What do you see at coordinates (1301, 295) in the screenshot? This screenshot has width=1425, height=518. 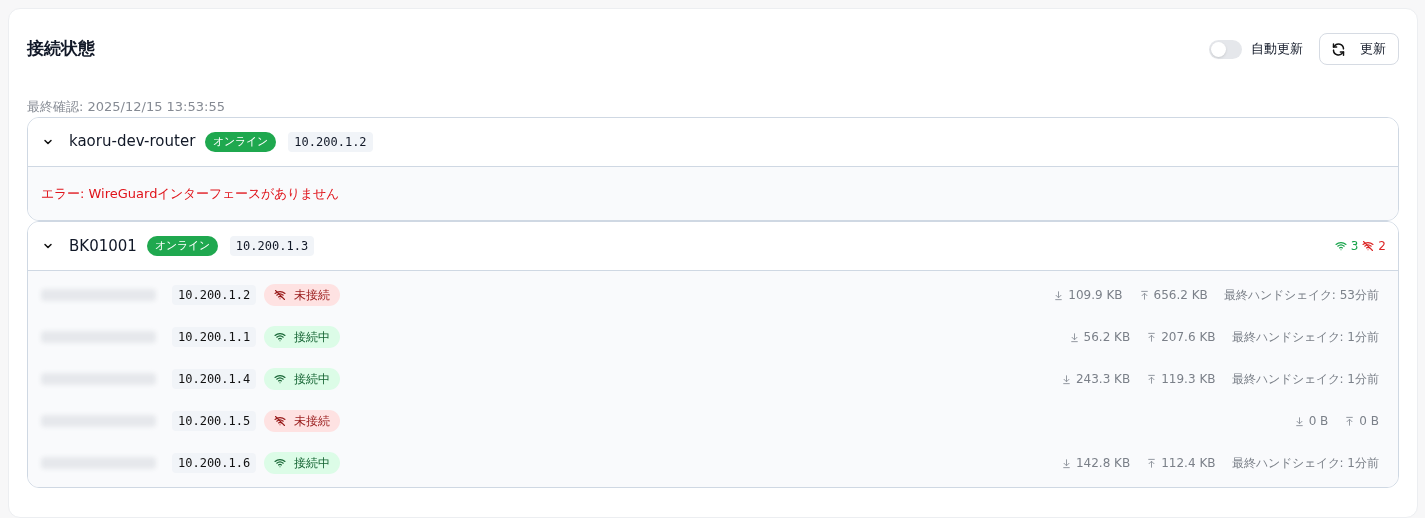 I see `last-handshake: 最終ハンドシェイク: 53分前` at bounding box center [1301, 295].